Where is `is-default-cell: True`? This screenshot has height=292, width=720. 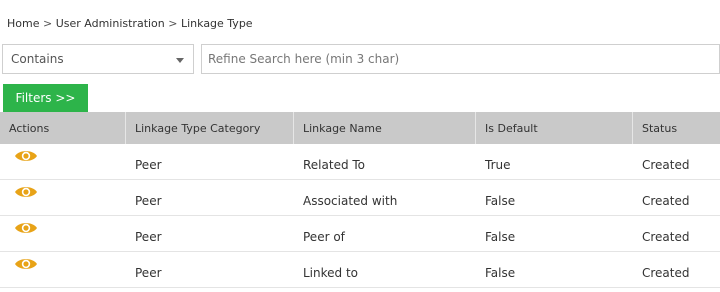 is-default-cell: True is located at coordinates (498, 164).